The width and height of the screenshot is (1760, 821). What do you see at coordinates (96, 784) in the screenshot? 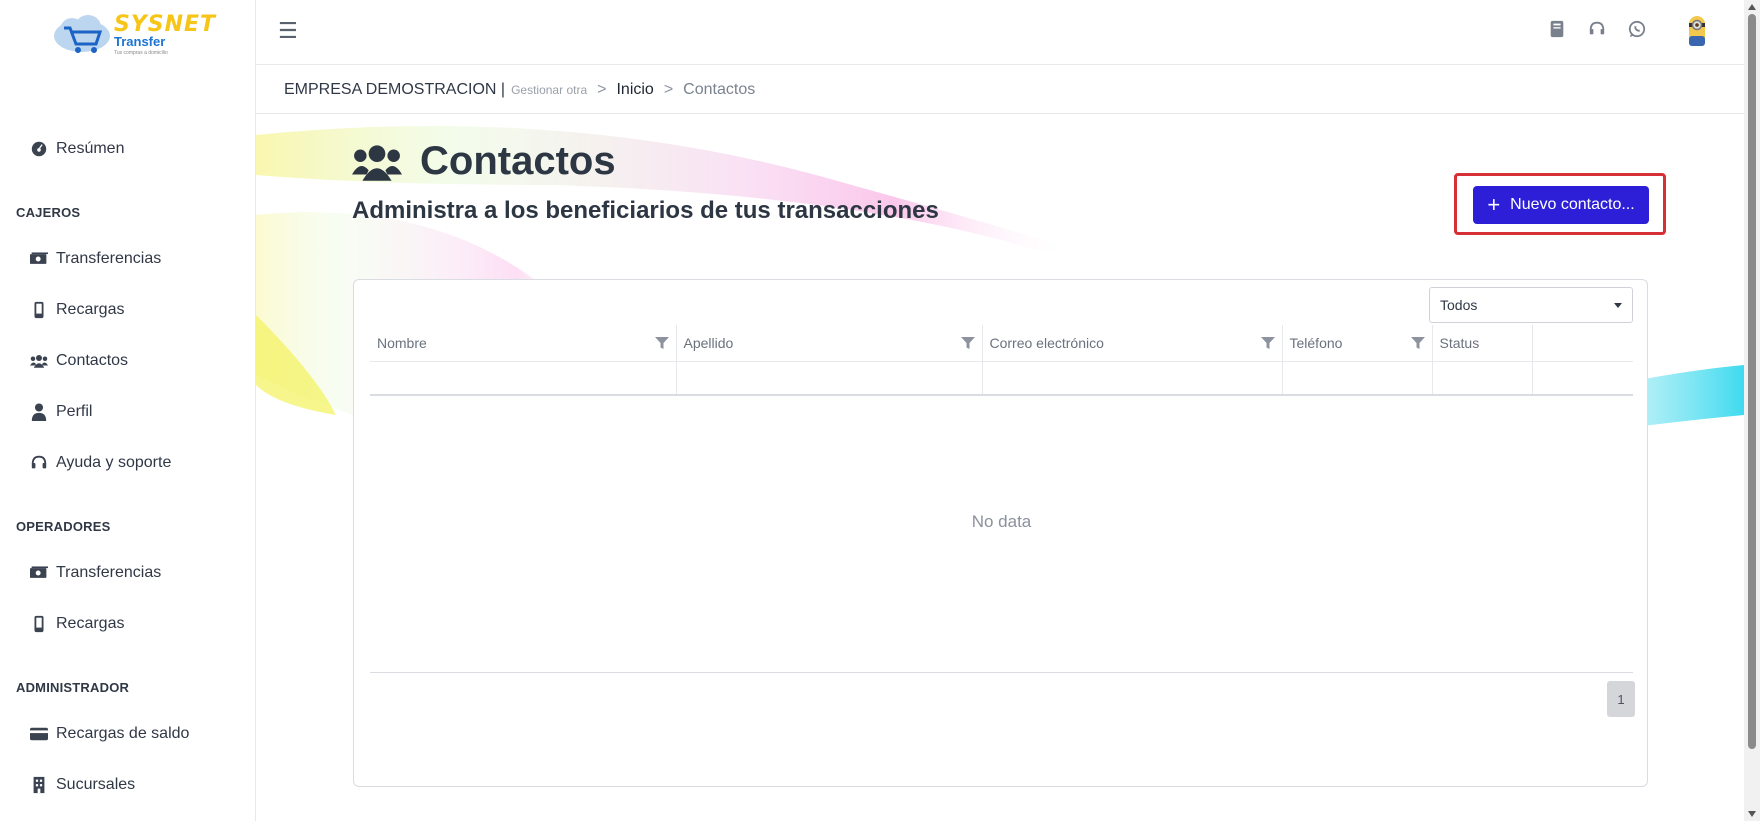
I see `sidebar-item-label: Sucursales` at bounding box center [96, 784].